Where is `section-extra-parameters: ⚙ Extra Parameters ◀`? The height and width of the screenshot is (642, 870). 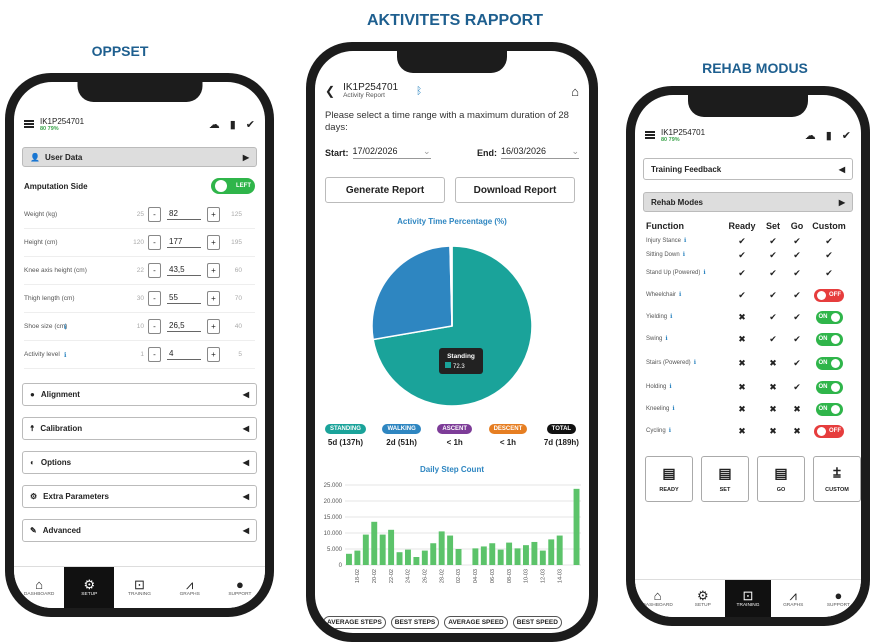
section-extra-parameters: ⚙ Extra Parameters ◀ is located at coordinates (139, 496).